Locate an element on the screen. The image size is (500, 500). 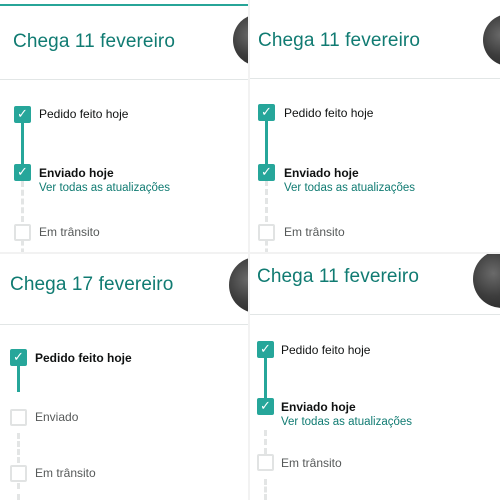
step-label-current: Pedido feito hoje is located at coordinates (83, 358).